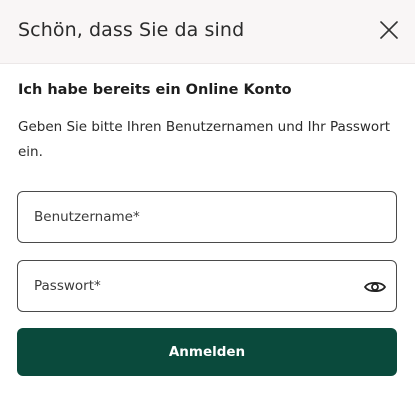 This screenshot has width=415, height=393. What do you see at coordinates (131, 30) in the screenshot?
I see `dialog-title: Schön, dass Sie da sind` at bounding box center [131, 30].